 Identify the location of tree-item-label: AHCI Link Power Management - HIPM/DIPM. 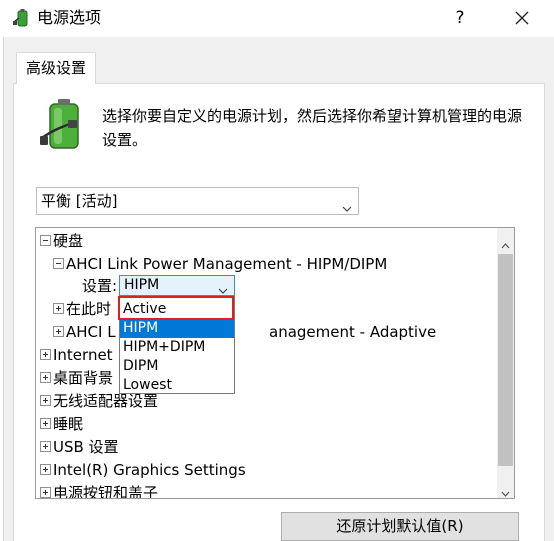
(227, 264).